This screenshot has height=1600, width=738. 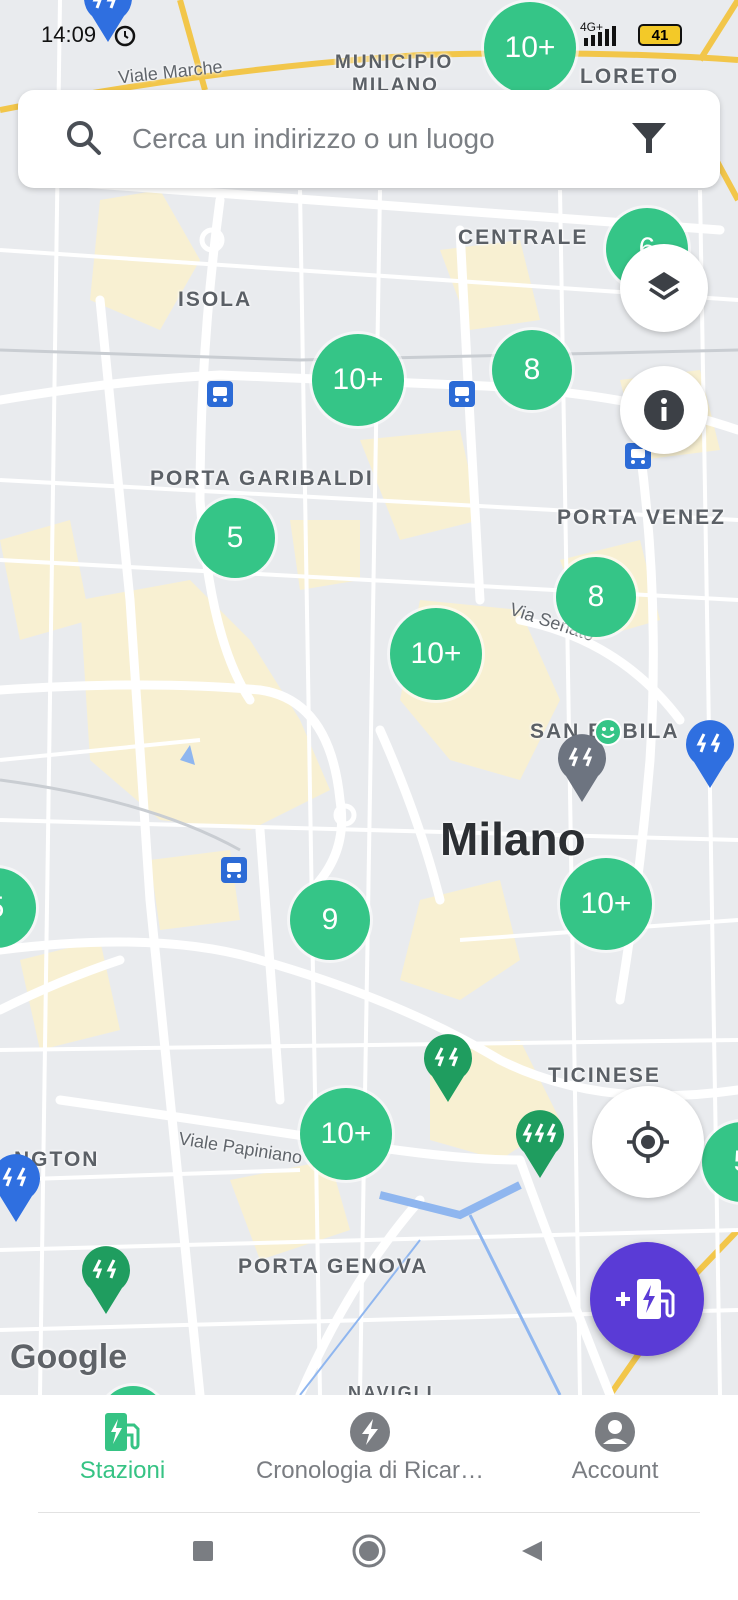 I want to click on my-location-button, so click(x=648, y=1142).